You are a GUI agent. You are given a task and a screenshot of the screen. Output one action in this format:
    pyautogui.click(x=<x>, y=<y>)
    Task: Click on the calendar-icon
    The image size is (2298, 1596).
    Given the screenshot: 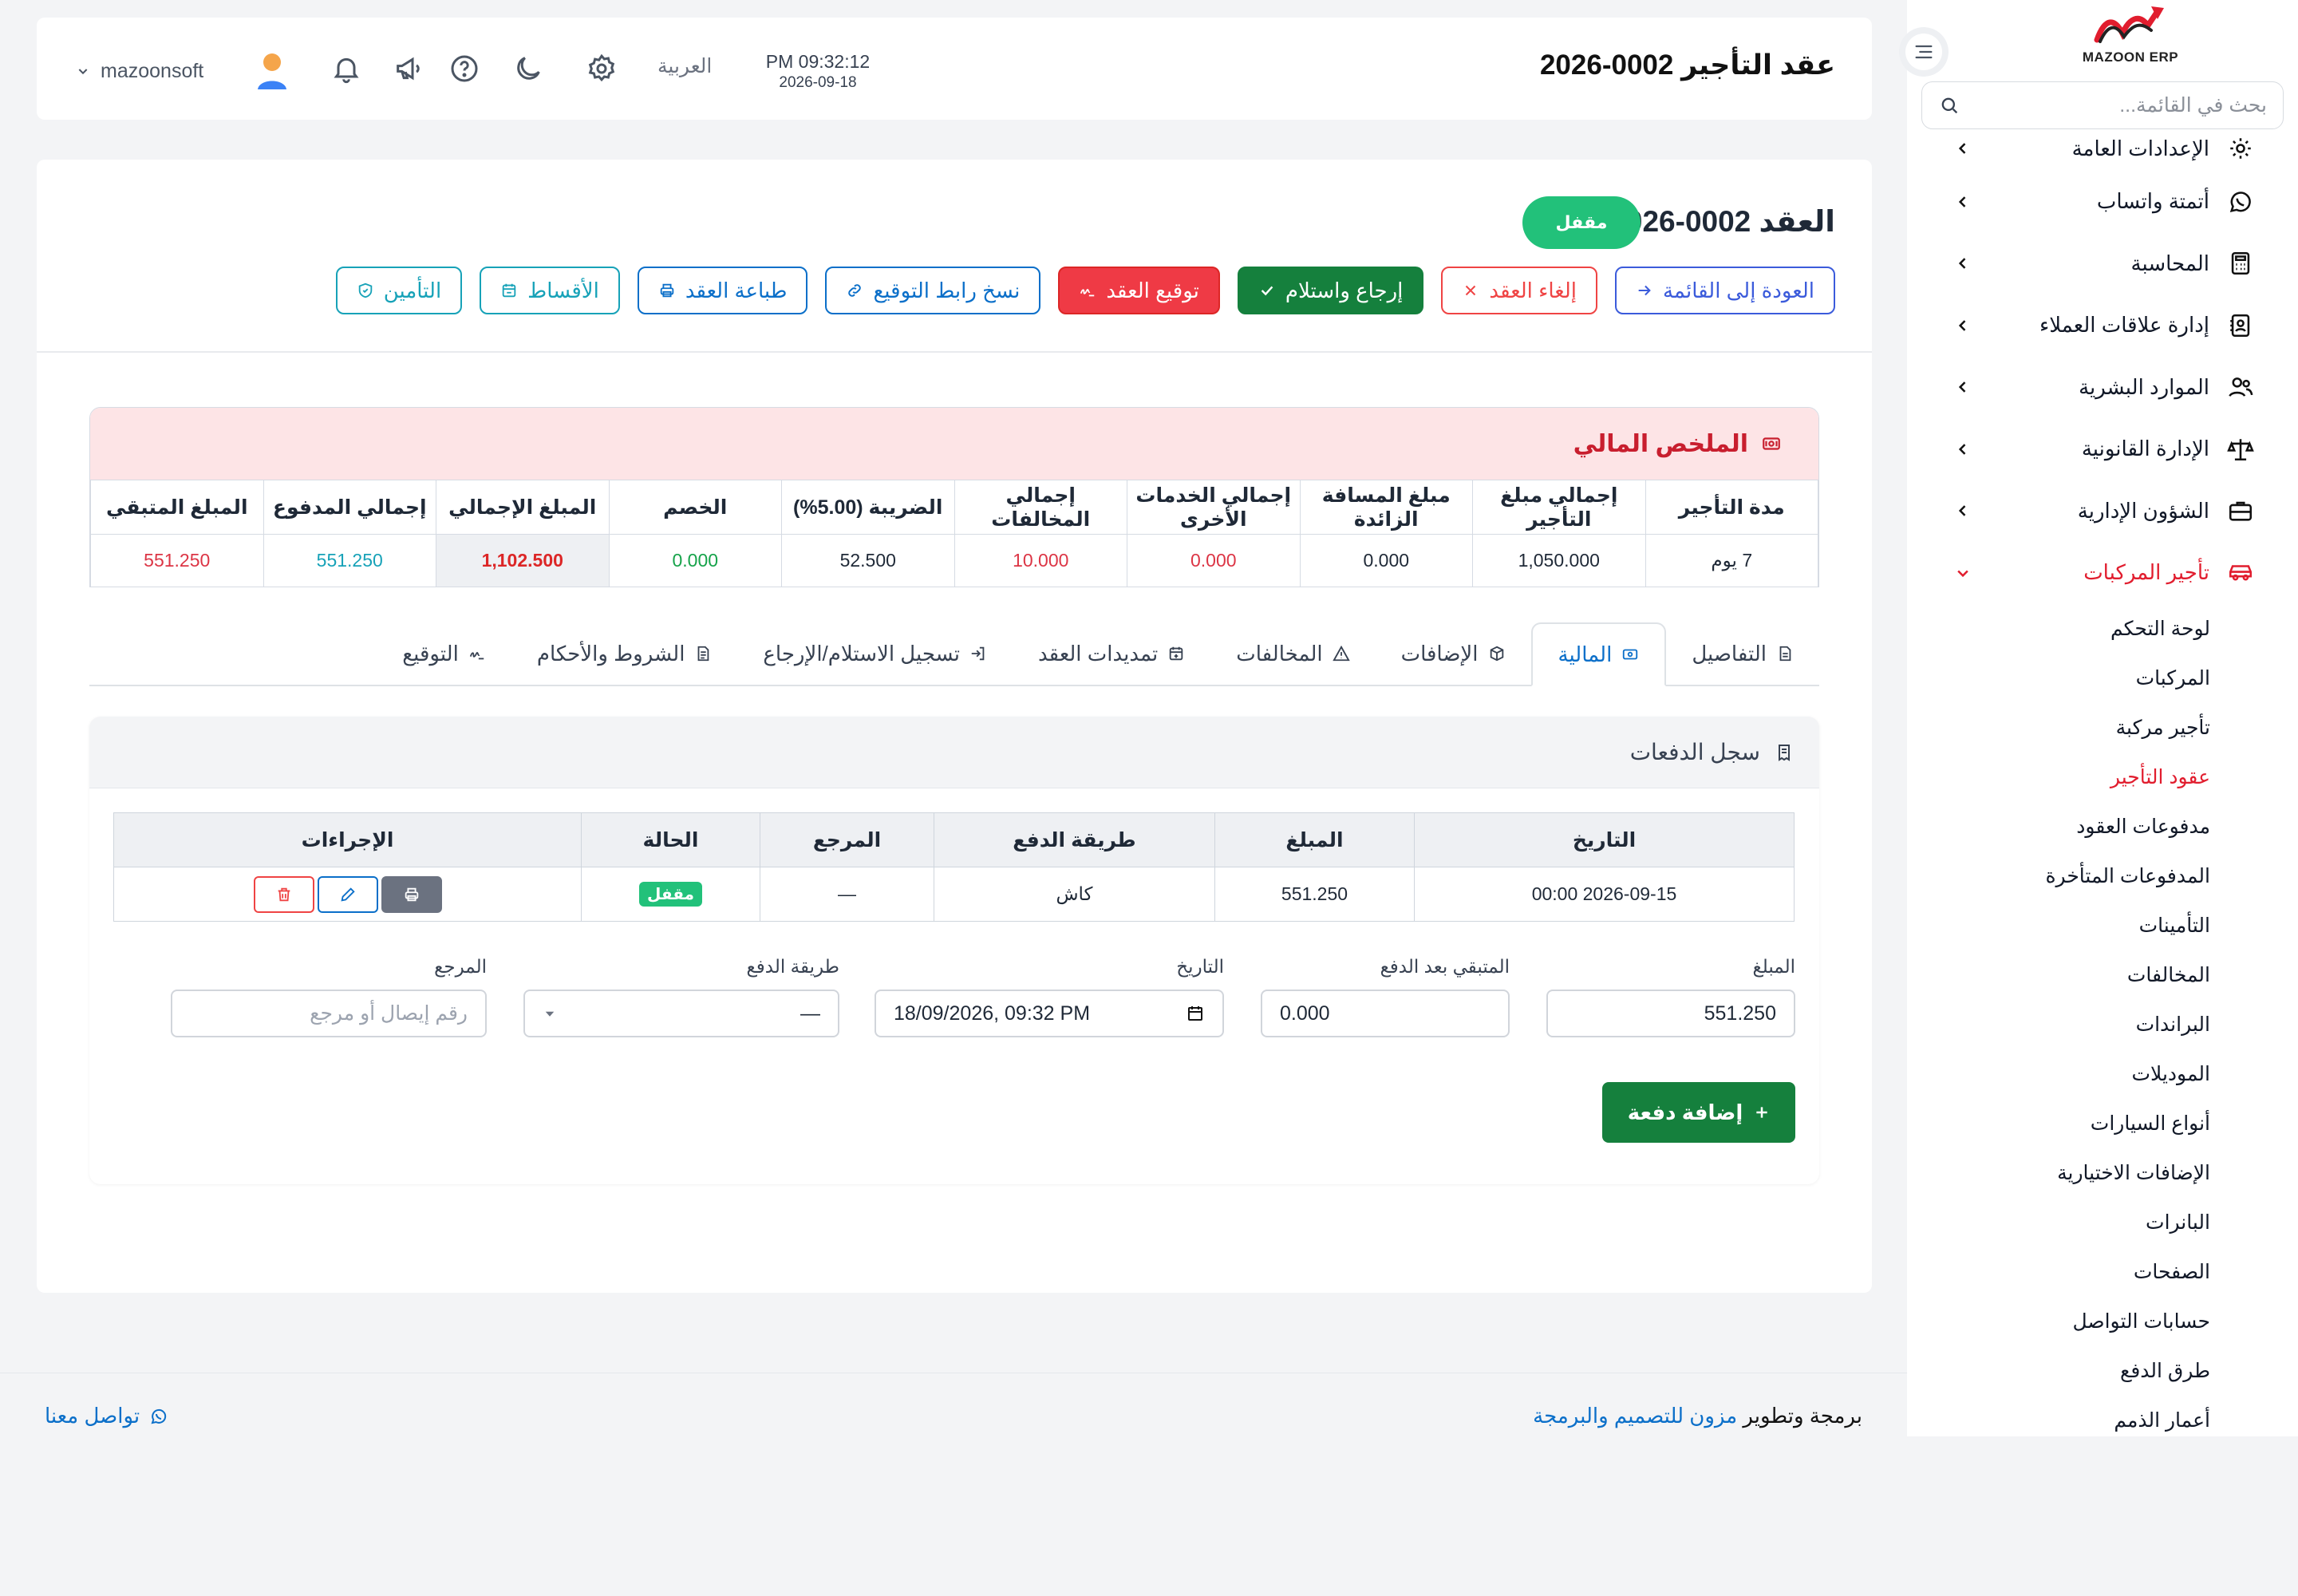 What is the action you would take?
    pyautogui.click(x=1196, y=1013)
    